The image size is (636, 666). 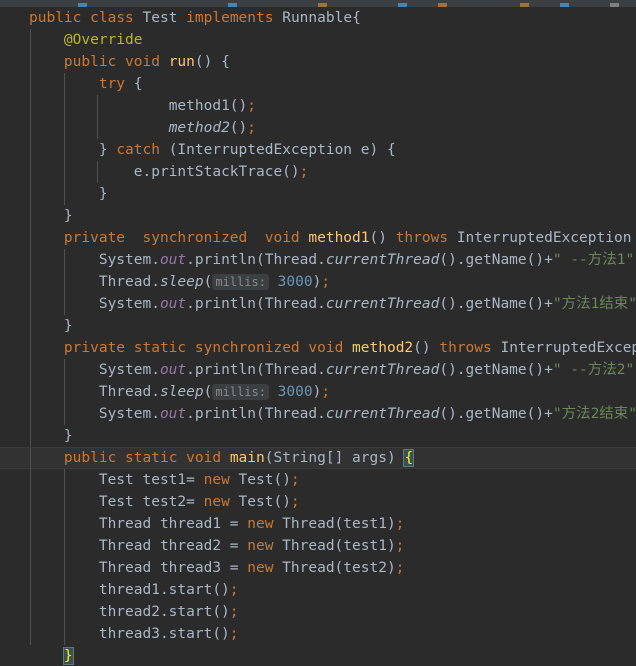 What do you see at coordinates (160, 18) in the screenshot?
I see `code-token-id: Test` at bounding box center [160, 18].